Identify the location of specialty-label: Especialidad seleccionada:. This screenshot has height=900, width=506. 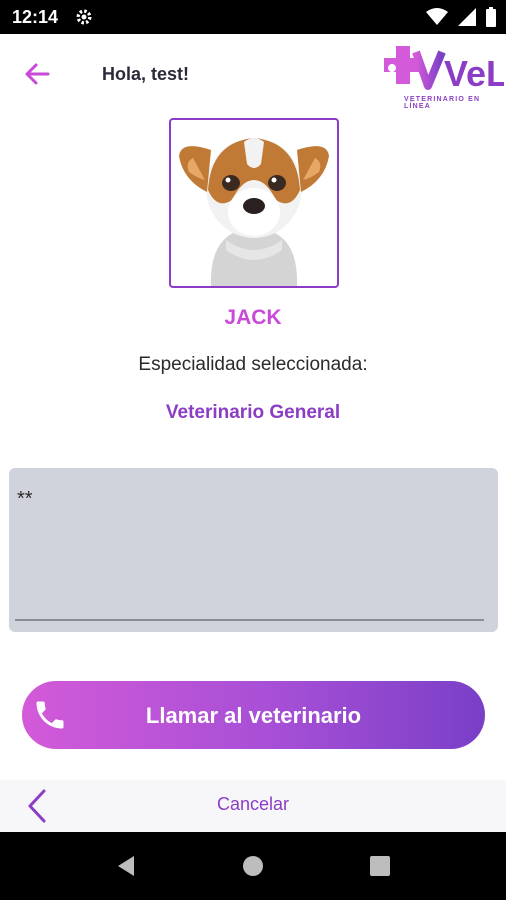
(253, 364).